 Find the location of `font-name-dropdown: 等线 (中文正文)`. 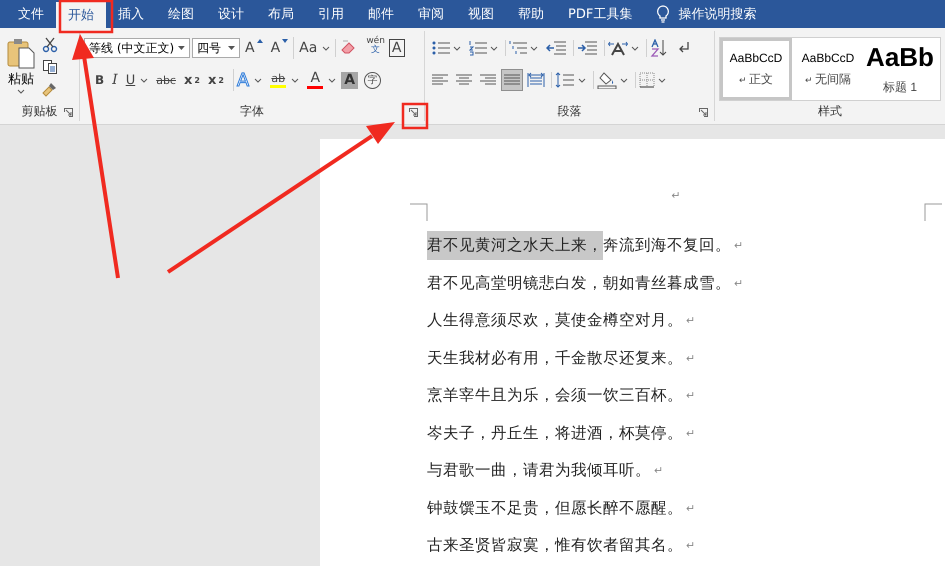

font-name-dropdown: 等线 (中文正文) is located at coordinates (137, 48).